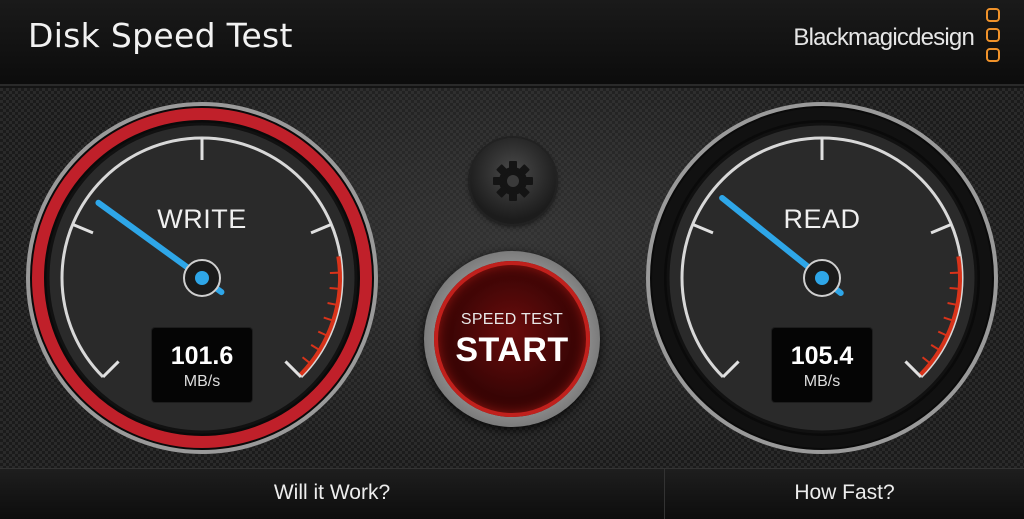  I want to click on gear-icon, so click(513, 181).